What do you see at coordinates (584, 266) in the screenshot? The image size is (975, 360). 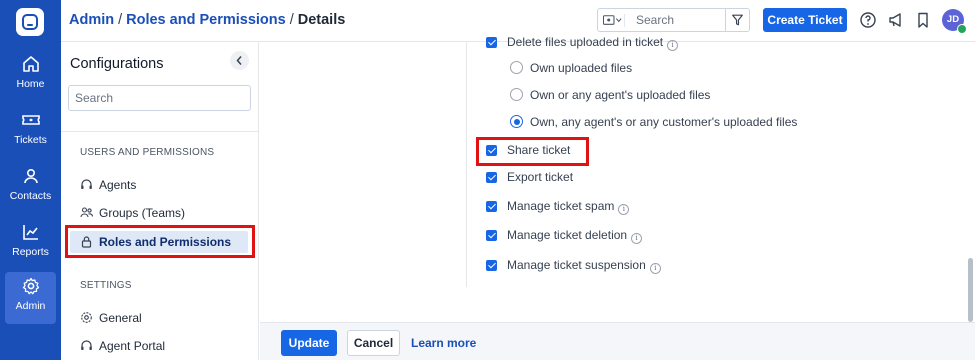 I see `option-label-manage-suspension: Manage ticket suspension i` at bounding box center [584, 266].